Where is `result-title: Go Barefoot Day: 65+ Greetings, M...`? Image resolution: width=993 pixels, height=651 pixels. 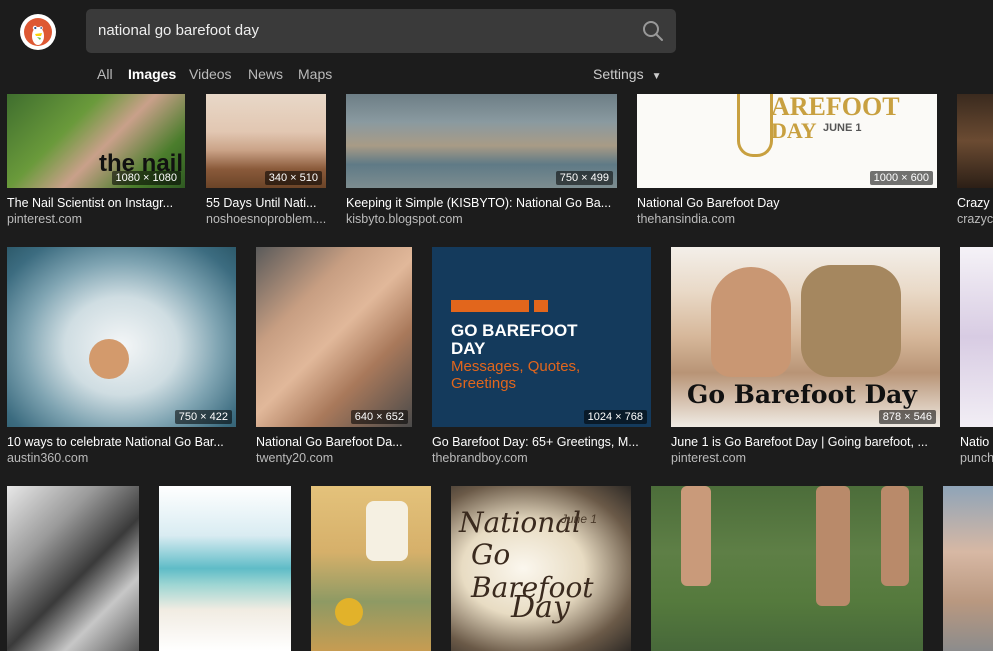 result-title: Go Barefoot Day: 65+ Greetings, M... is located at coordinates (541, 442).